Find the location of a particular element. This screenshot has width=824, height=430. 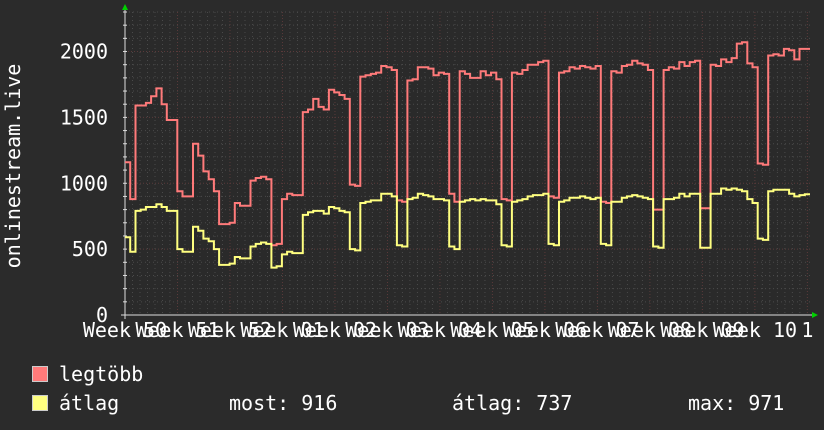

legend-swatch-legtobb is located at coordinates (40, 374).